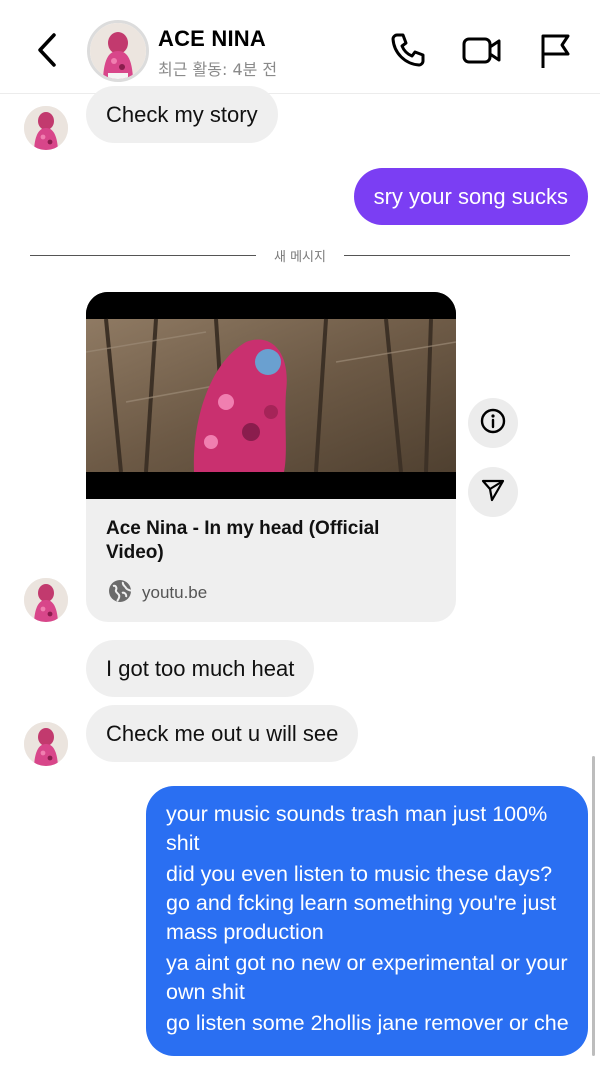 Image resolution: width=600 pixels, height=1091 pixels. What do you see at coordinates (222, 733) in the screenshot?
I see `incoming-message: Check me out u will see` at bounding box center [222, 733].